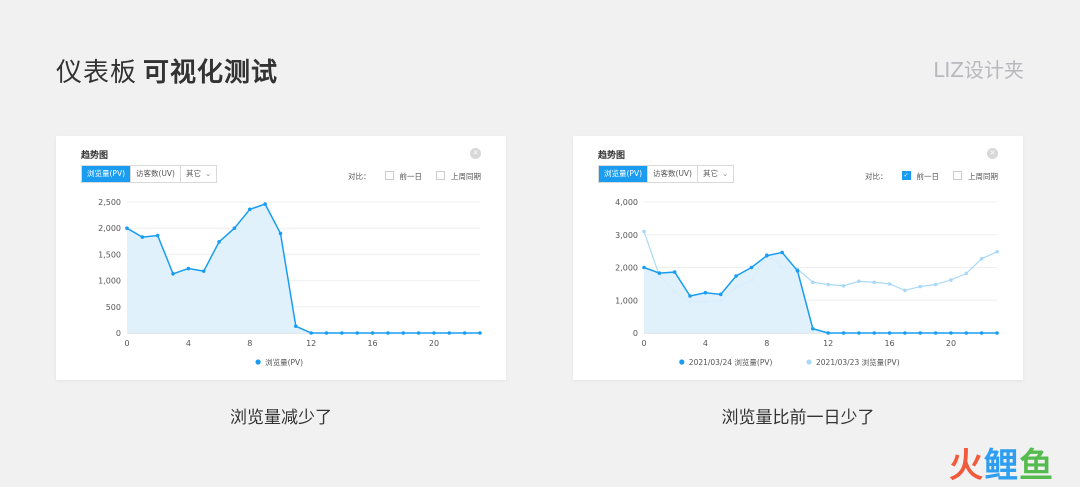 Image resolution: width=1080 pixels, height=487 pixels. Describe the element at coordinates (109, 254) in the screenshot. I see `y-tick-label: 1,500` at that location.